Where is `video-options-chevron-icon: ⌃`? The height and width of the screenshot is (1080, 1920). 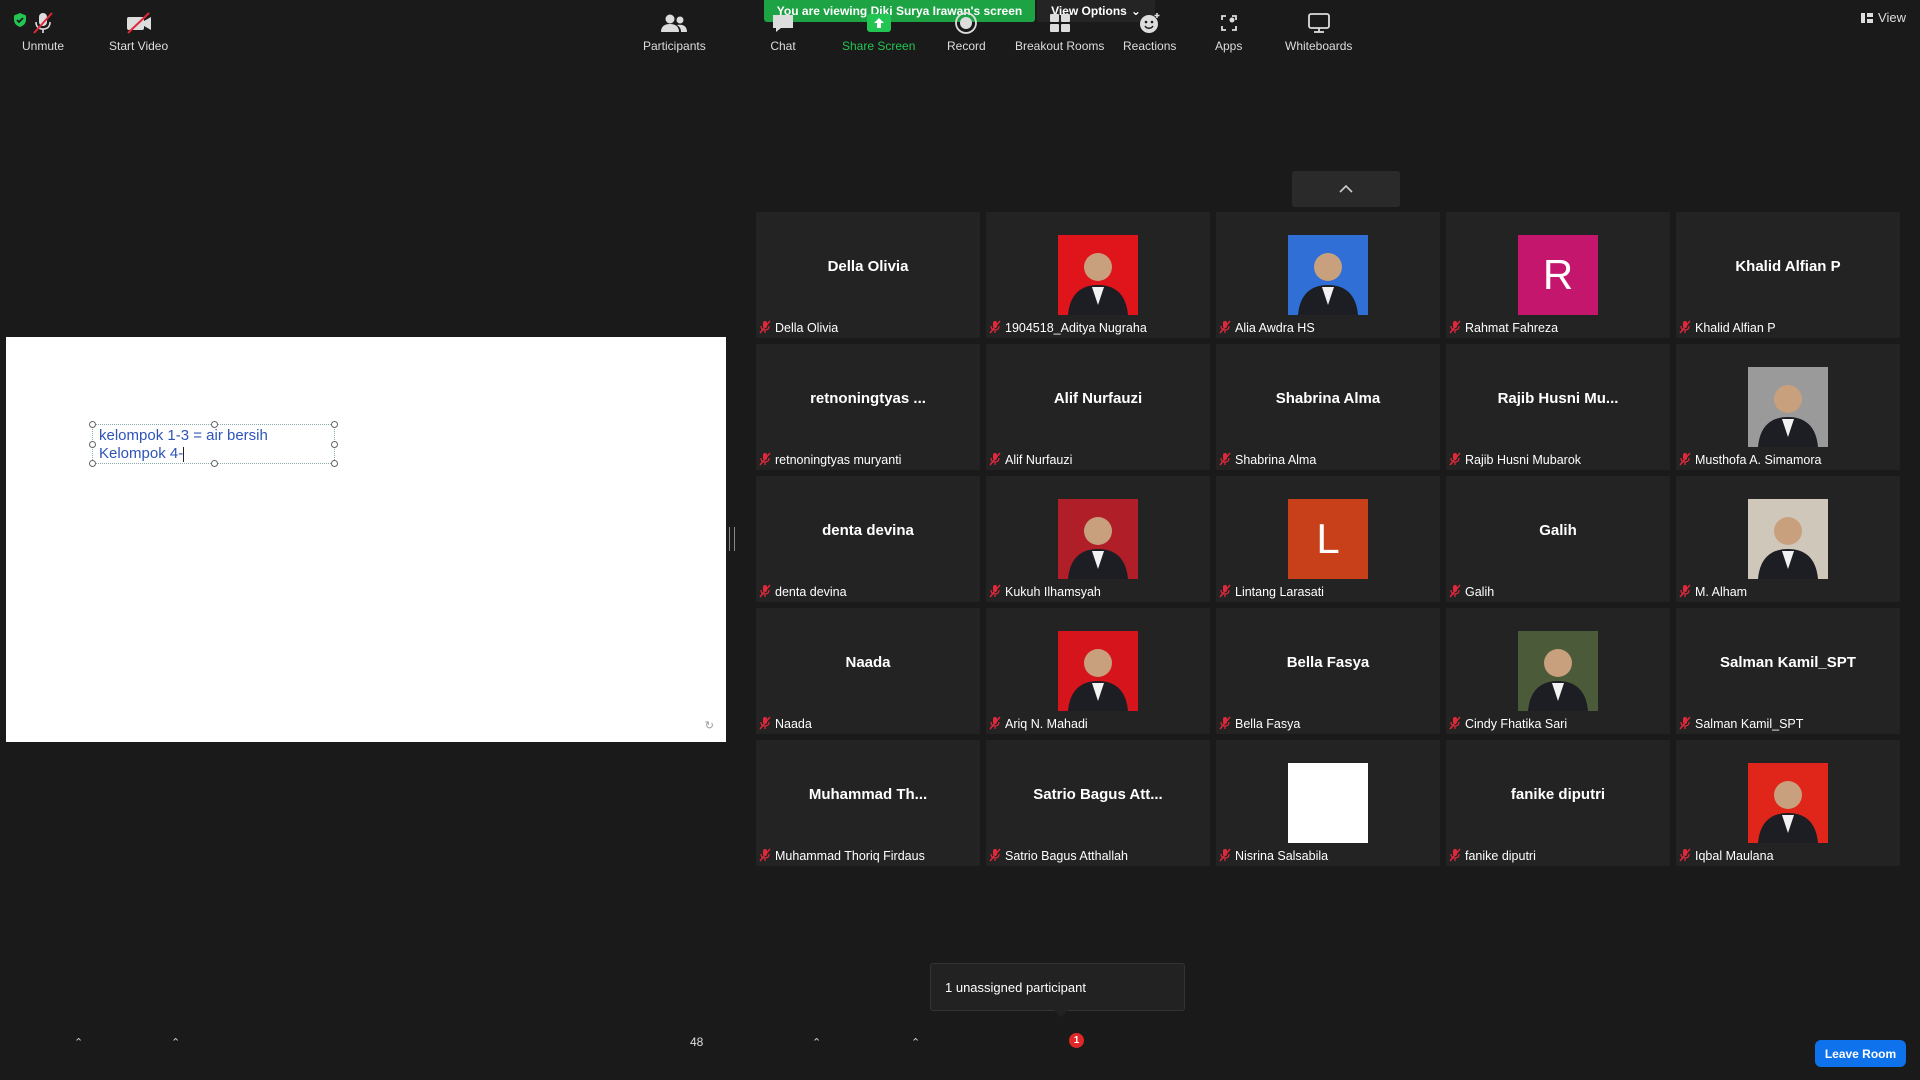
video-options-chevron-icon: ⌃ is located at coordinates (175, 1042).